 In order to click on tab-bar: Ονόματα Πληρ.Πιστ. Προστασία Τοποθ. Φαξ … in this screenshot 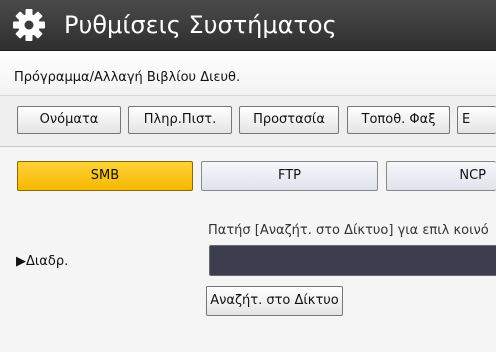, I will do `click(248, 121)`.